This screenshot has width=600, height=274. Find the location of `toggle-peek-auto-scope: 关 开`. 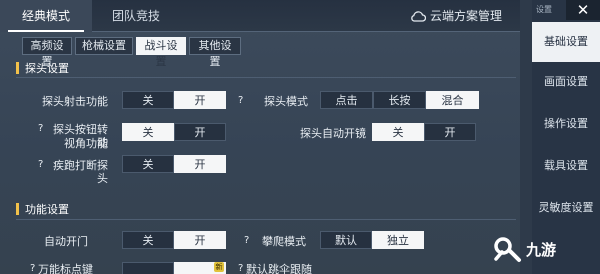

toggle-peek-auto-scope: 关 开 is located at coordinates (424, 132).